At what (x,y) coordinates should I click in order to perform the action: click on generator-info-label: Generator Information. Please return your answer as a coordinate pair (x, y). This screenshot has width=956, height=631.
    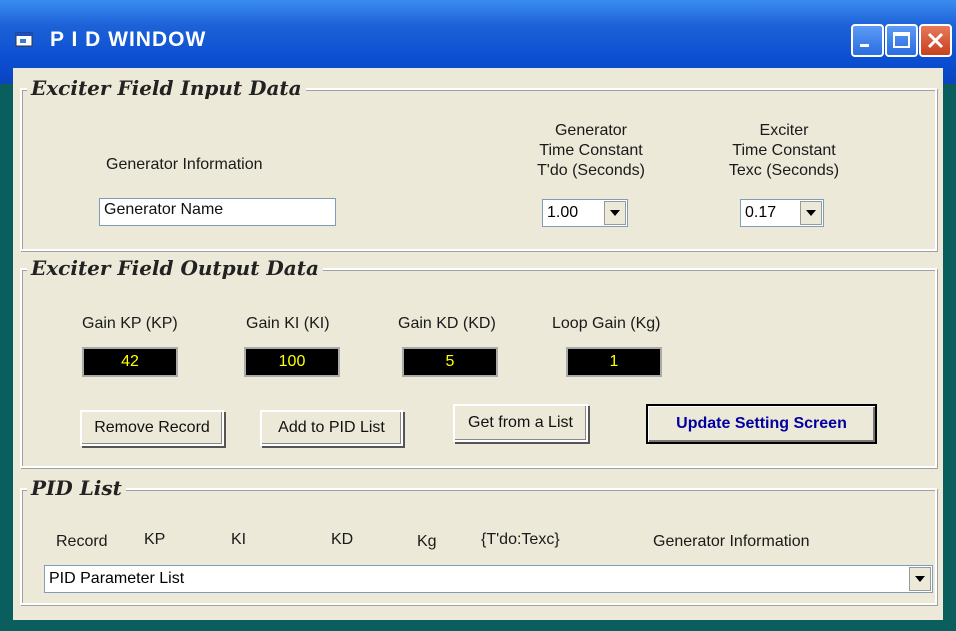
    Looking at the image, I should click on (184, 164).